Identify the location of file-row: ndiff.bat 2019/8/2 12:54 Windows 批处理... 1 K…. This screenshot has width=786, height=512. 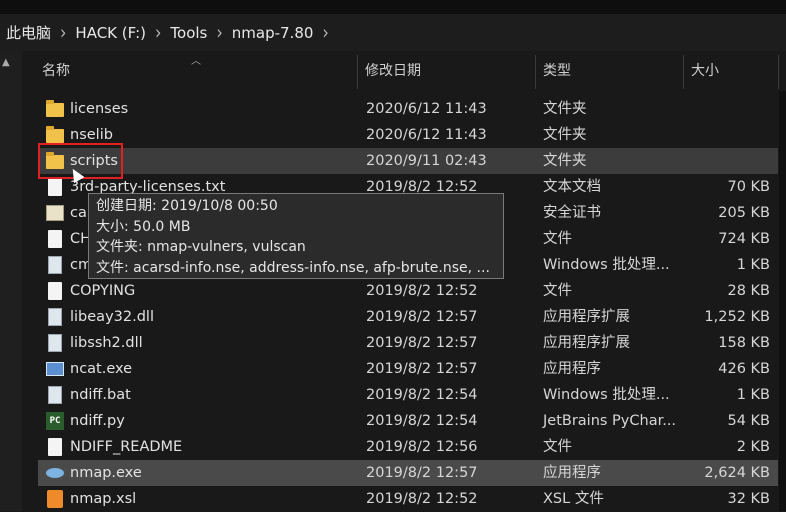
(408, 395).